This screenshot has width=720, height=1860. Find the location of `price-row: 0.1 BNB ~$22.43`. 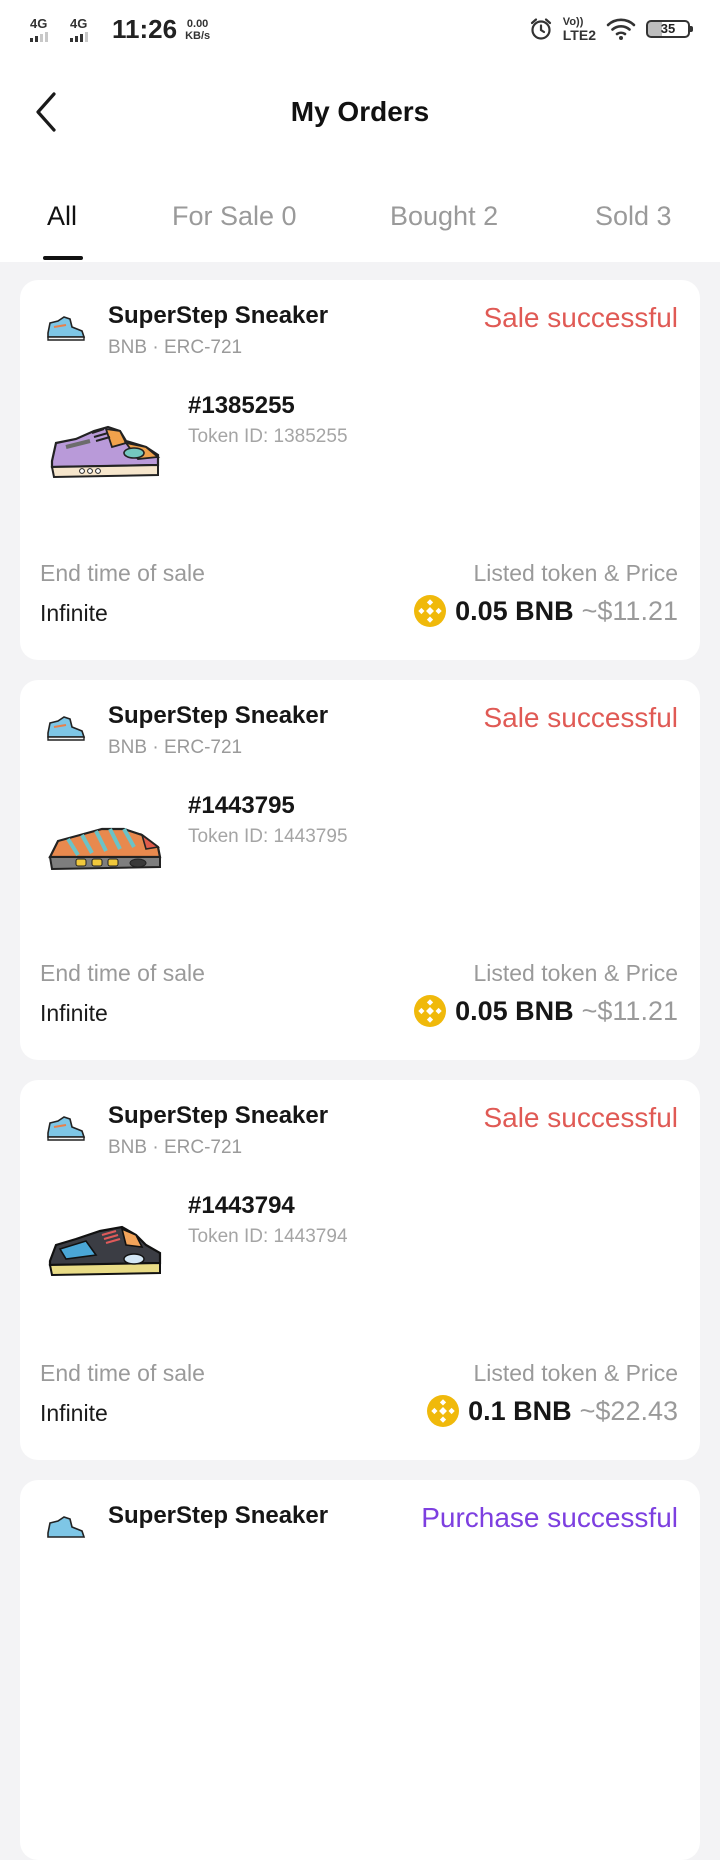

price-row: 0.1 BNB ~$22.43 is located at coordinates (552, 1411).